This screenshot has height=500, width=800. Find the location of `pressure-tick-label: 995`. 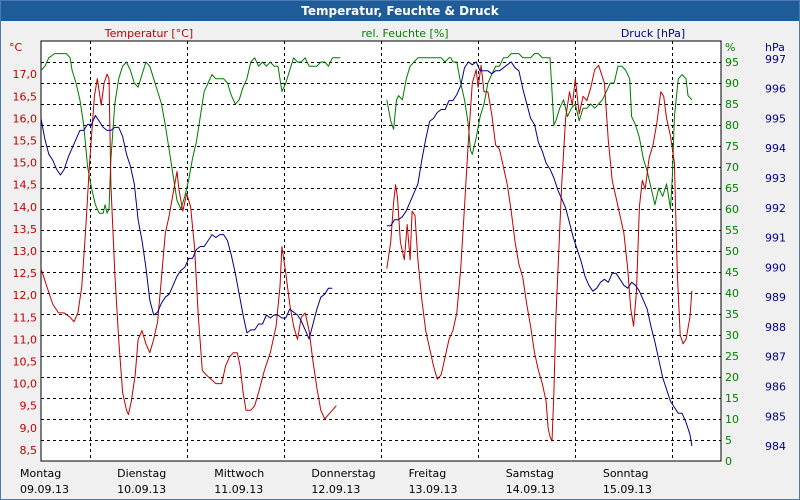

pressure-tick-label: 995 is located at coordinates (775, 118).